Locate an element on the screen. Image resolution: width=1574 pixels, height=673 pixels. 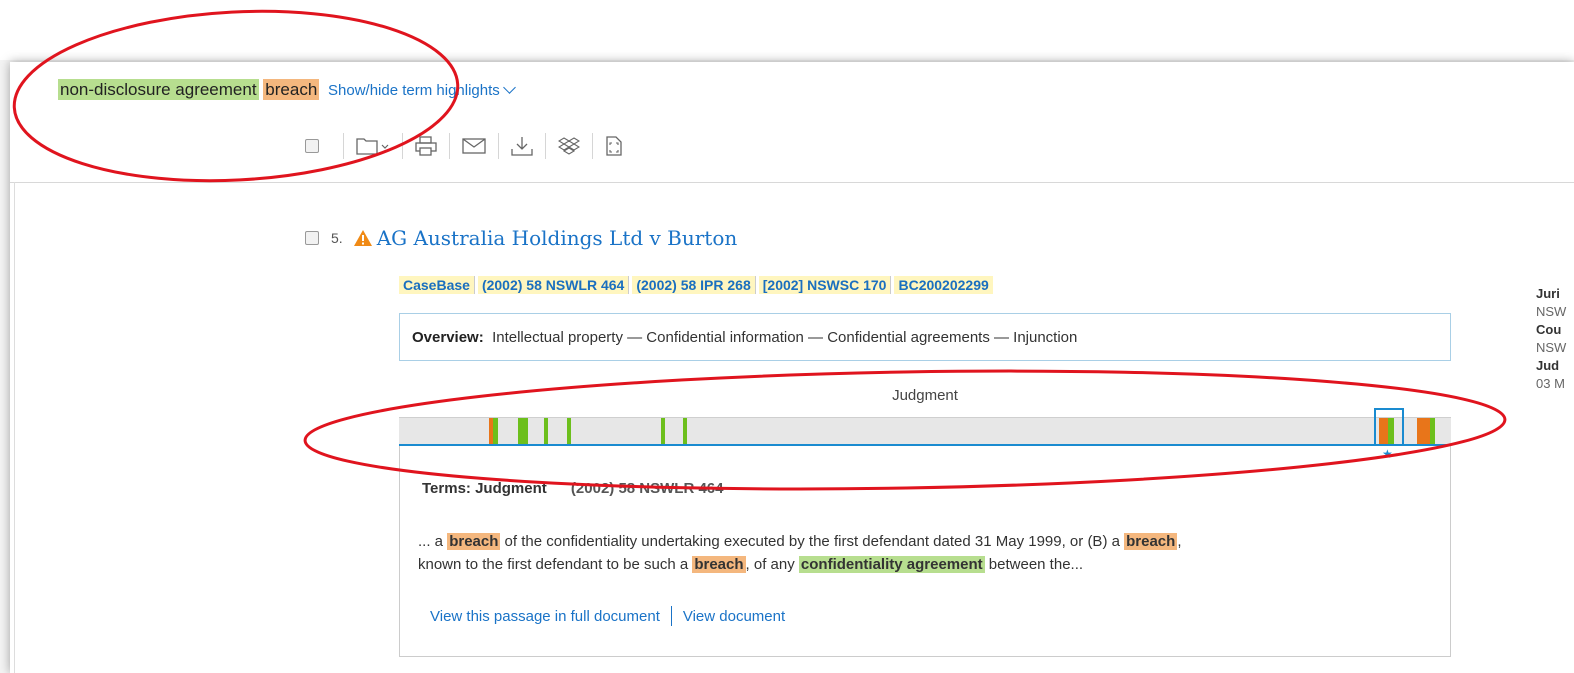
link-separator is located at coordinates (671, 616).